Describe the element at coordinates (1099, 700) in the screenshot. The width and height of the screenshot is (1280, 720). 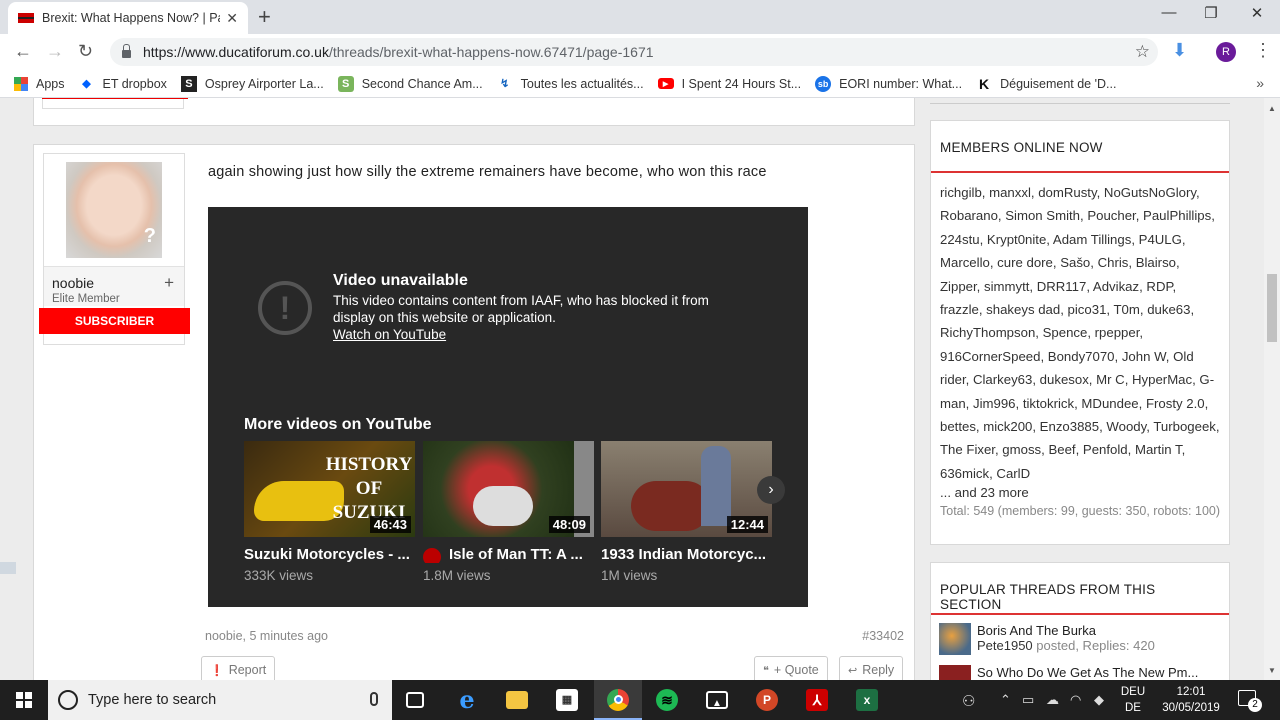
I see `dropbox-tray-icon: ◆` at that location.